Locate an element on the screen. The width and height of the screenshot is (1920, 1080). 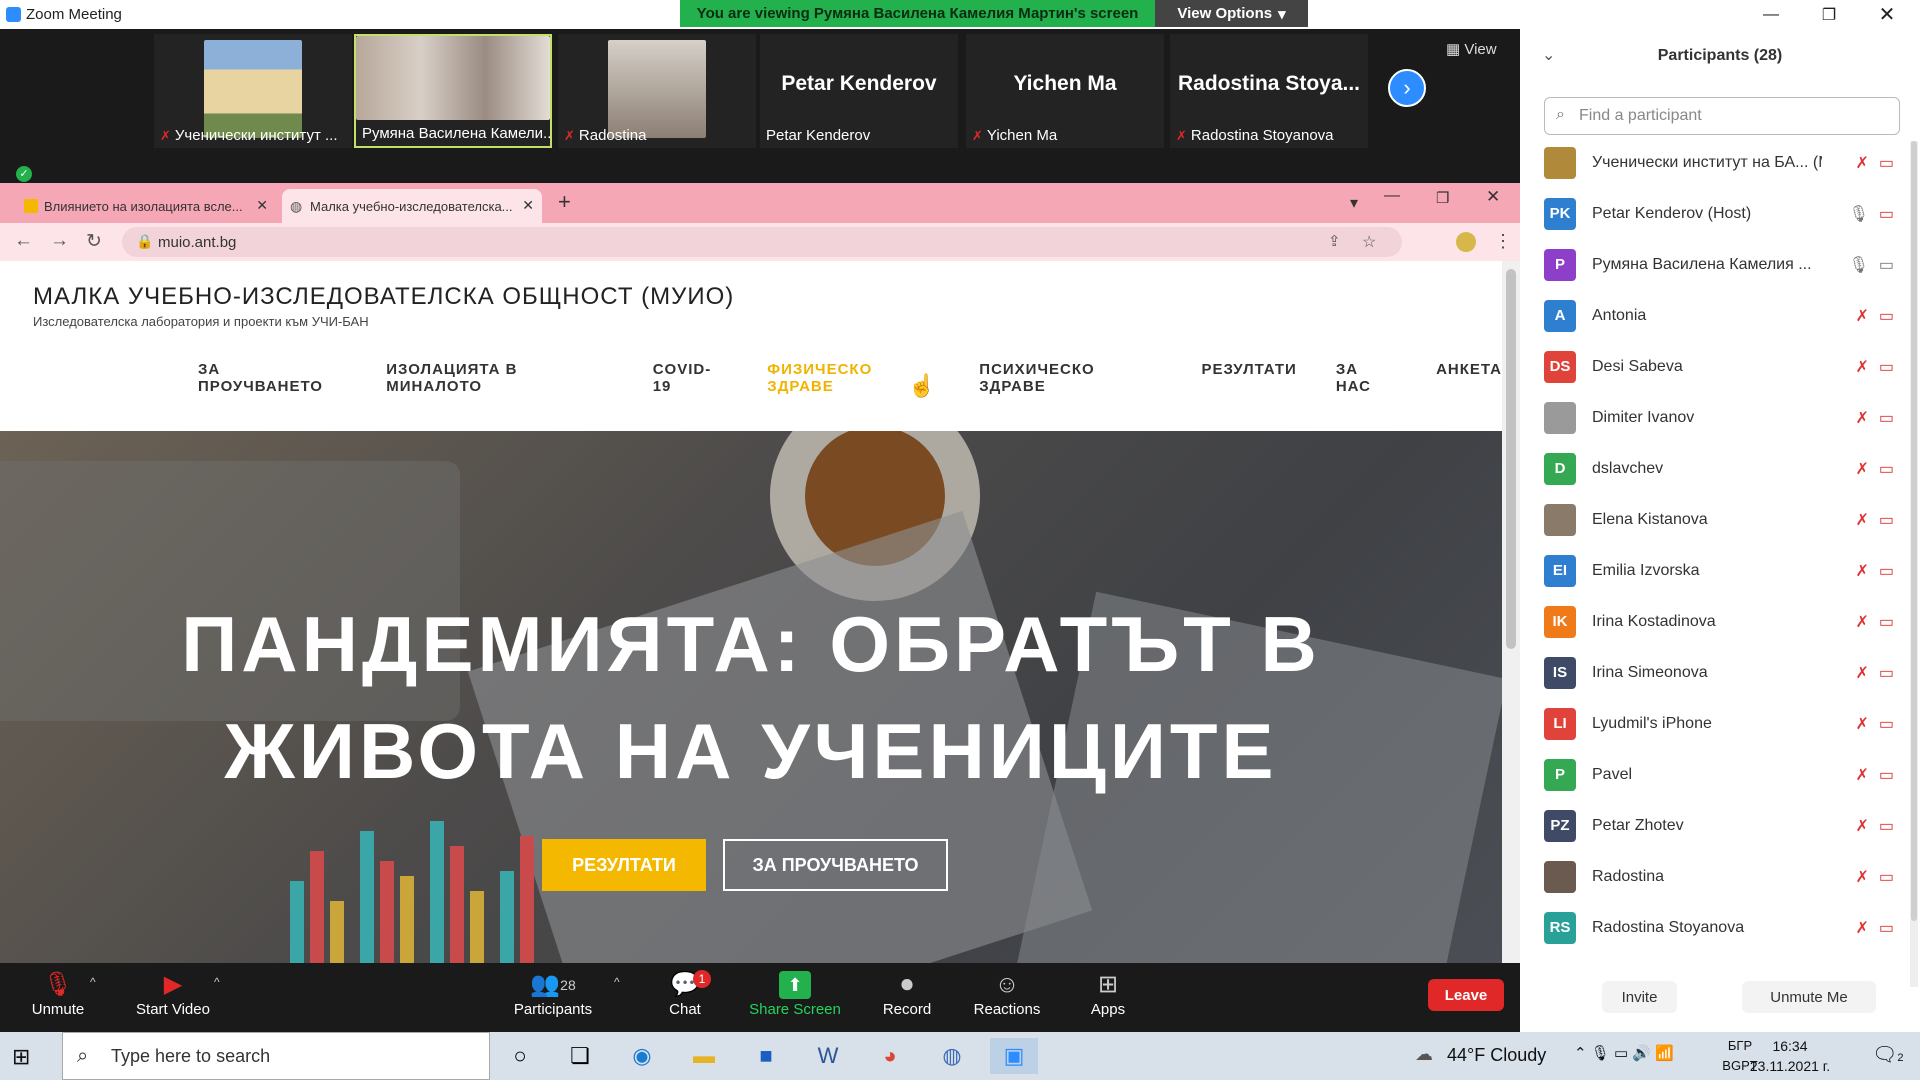
about-research-button: ЗА ПРОУЧВАНЕТО is located at coordinates (835, 865).